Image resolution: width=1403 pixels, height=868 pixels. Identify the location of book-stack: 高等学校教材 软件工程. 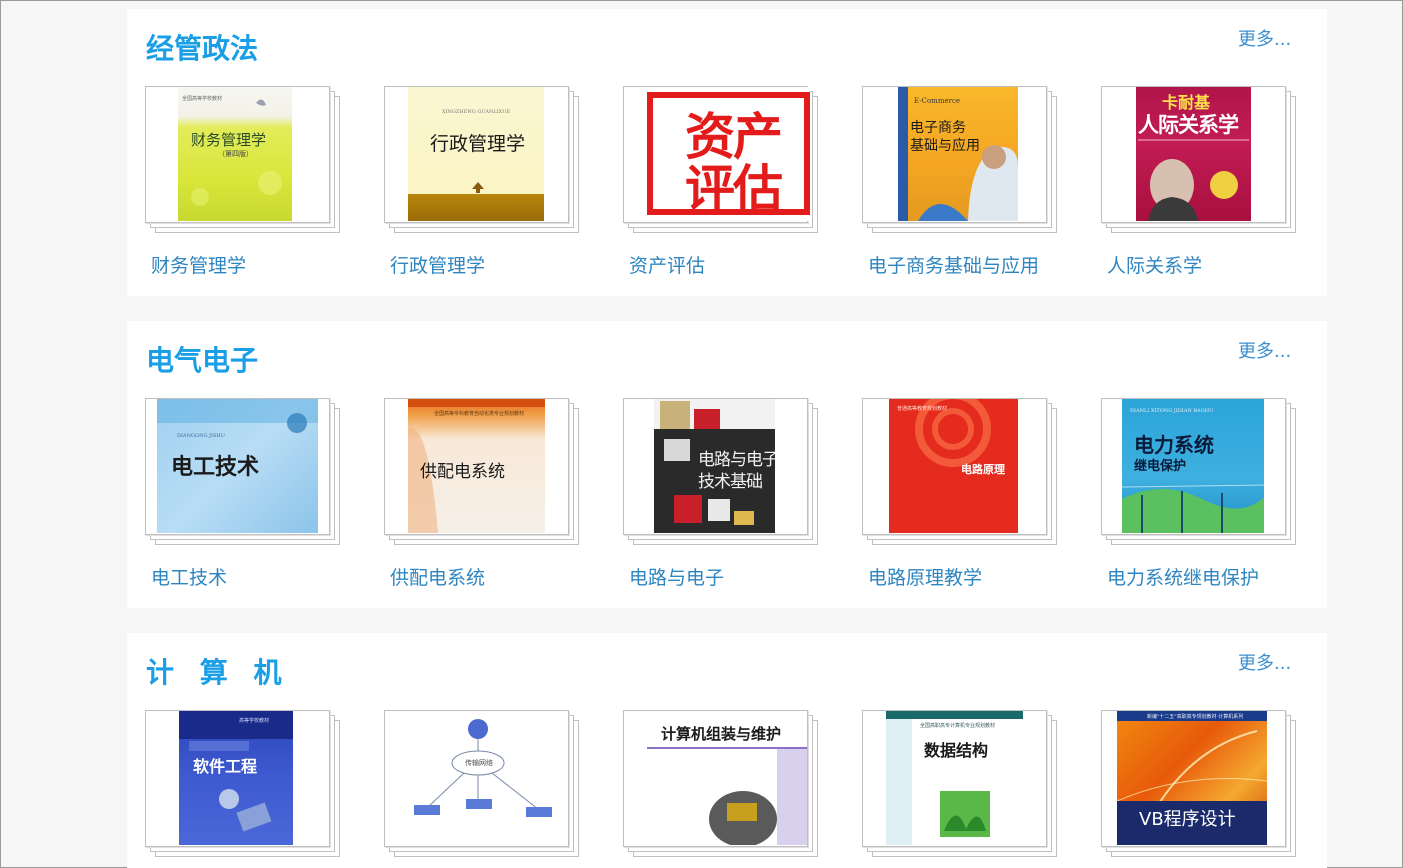
(245, 785).